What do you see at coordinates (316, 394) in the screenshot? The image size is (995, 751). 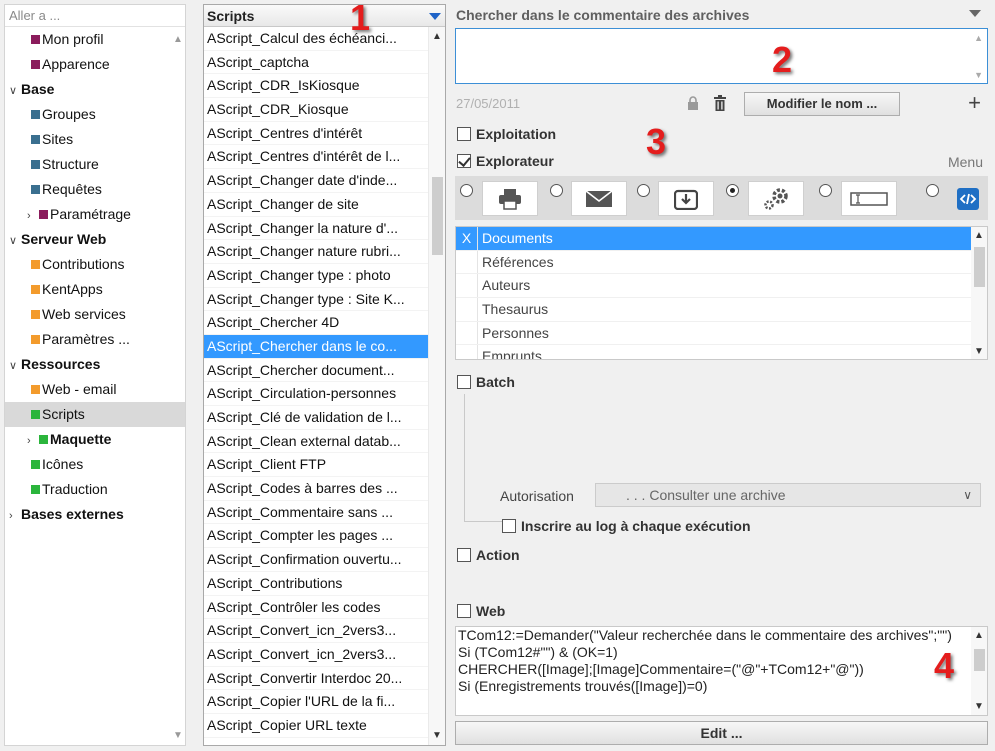 I see `script-row: AScript_Circulation-personnes` at bounding box center [316, 394].